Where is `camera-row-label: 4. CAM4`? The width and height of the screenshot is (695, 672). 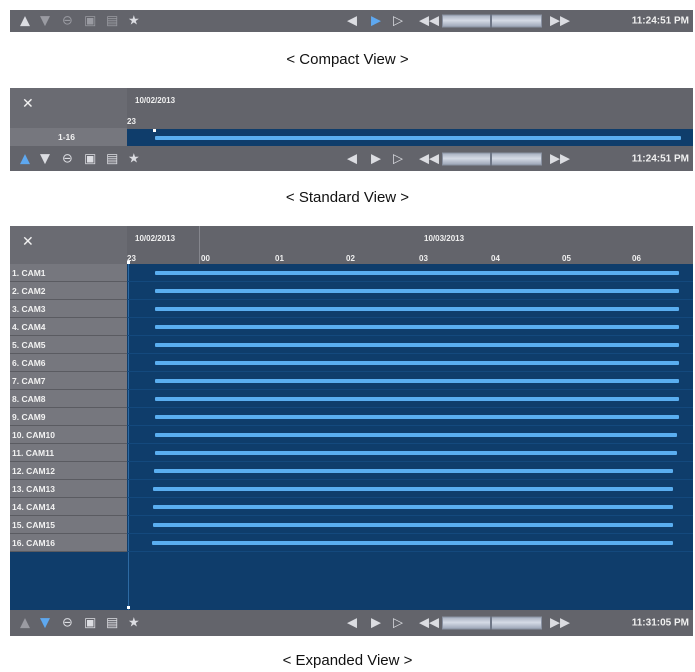
camera-row-label: 4. CAM4 is located at coordinates (68, 327).